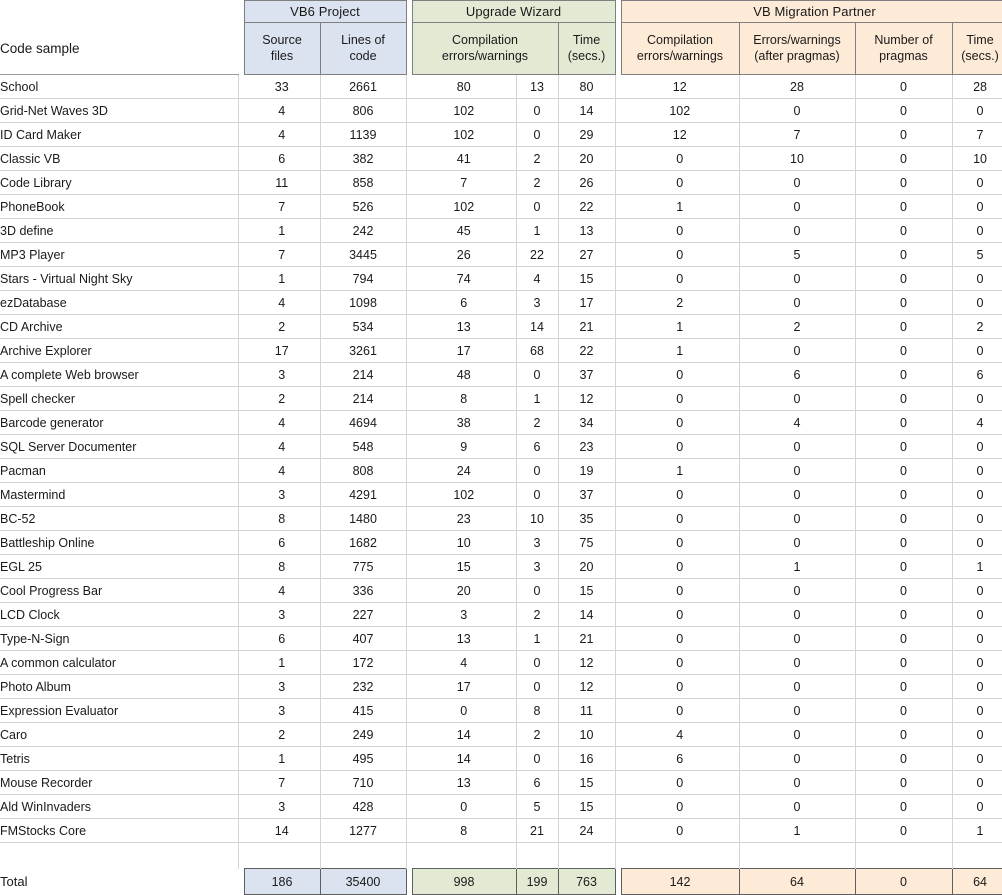 This screenshot has width=1002, height=895. I want to click on table-row: Photo Album323217012000003, so click(501, 686).